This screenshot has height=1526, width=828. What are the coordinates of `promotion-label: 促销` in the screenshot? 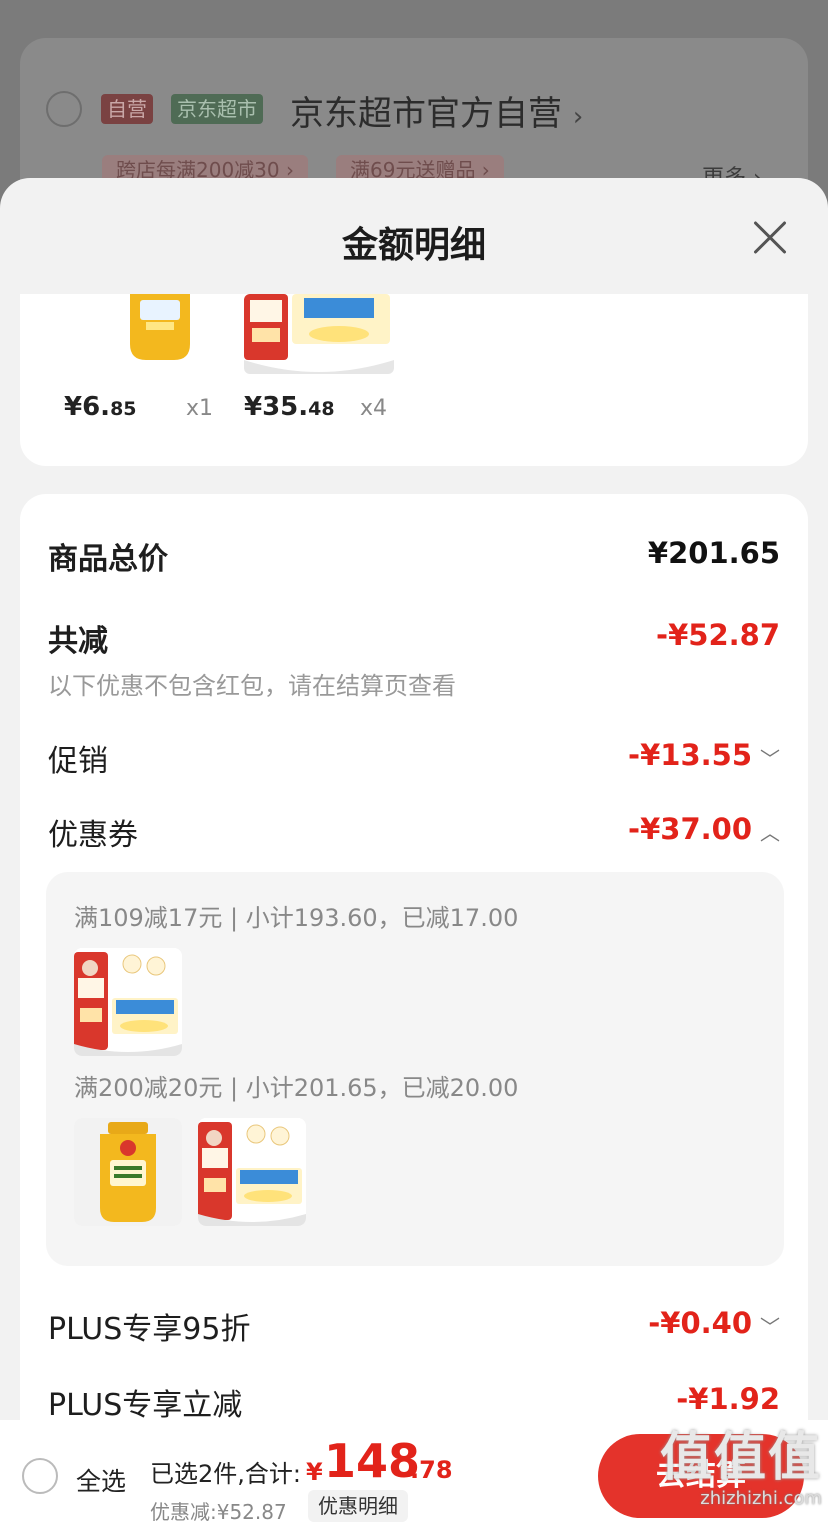 It's located at (78, 761).